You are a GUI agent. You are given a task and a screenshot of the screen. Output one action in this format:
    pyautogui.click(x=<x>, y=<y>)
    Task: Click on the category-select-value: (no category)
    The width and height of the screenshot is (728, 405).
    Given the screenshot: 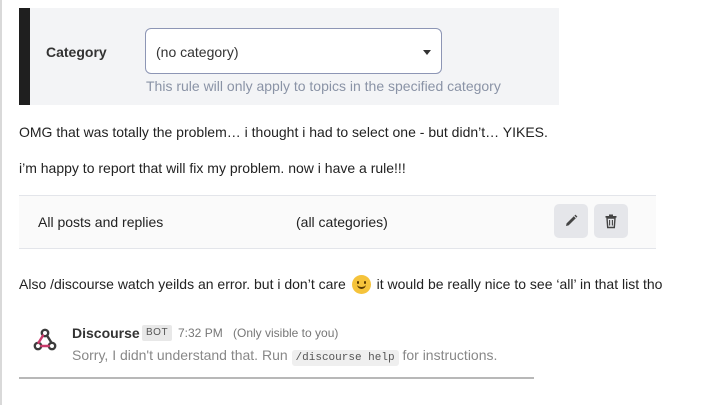 What is the action you would take?
    pyautogui.click(x=197, y=52)
    